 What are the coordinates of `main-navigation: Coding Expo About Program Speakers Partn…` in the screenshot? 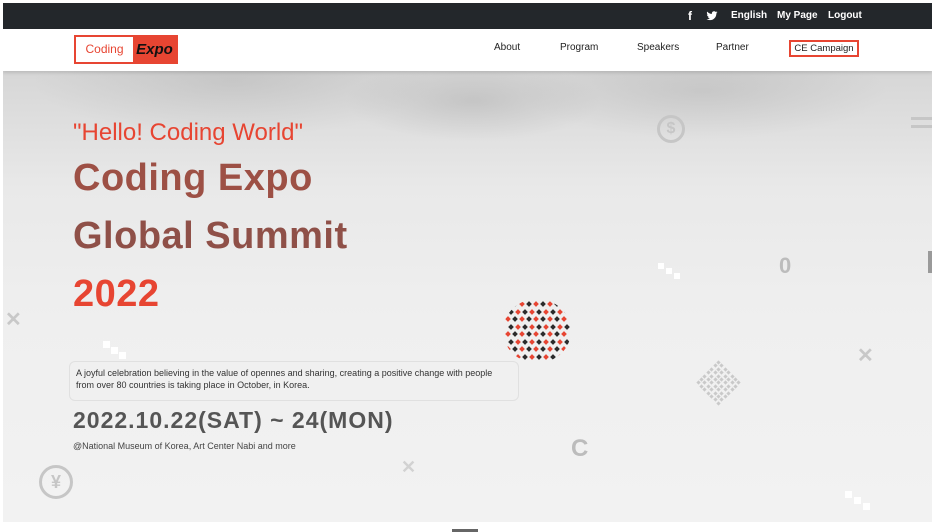 It's located at (467, 50).